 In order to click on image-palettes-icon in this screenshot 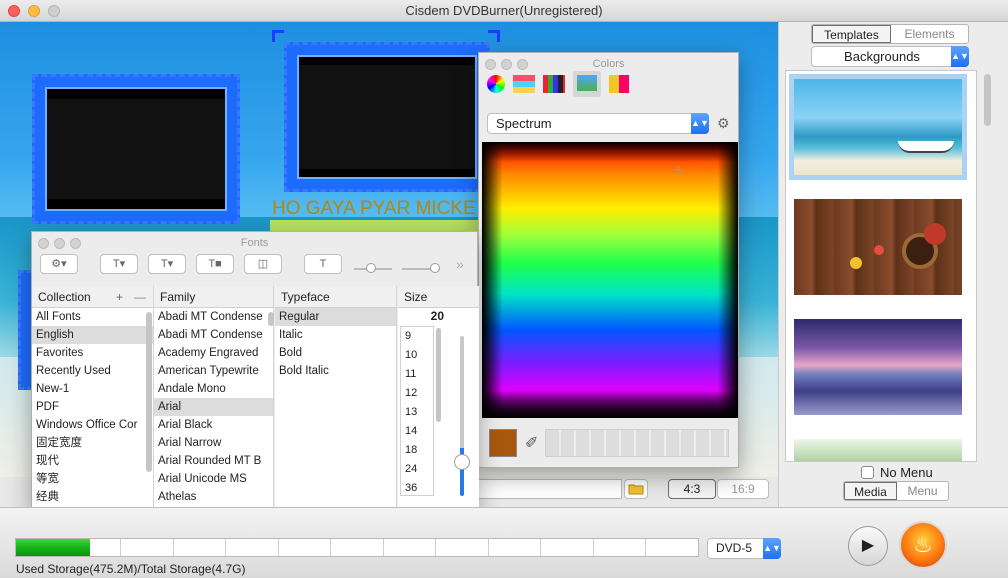, I will do `click(587, 84)`.